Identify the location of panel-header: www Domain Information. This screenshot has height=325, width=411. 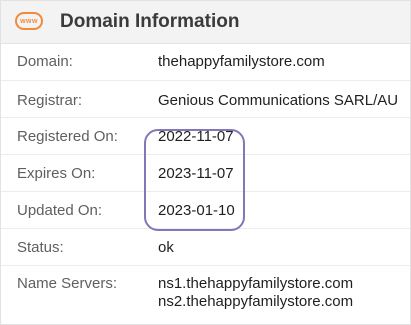
(205, 22).